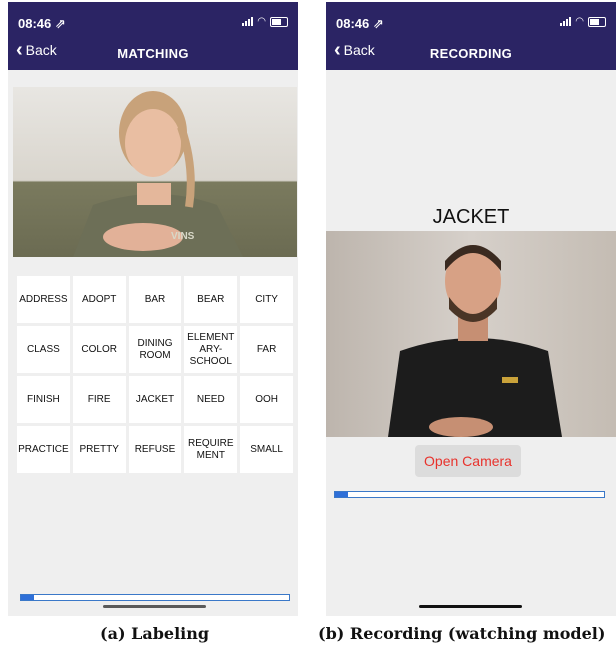  Describe the element at coordinates (468, 461) in the screenshot. I see `open-camera-button: Open Camera` at that location.